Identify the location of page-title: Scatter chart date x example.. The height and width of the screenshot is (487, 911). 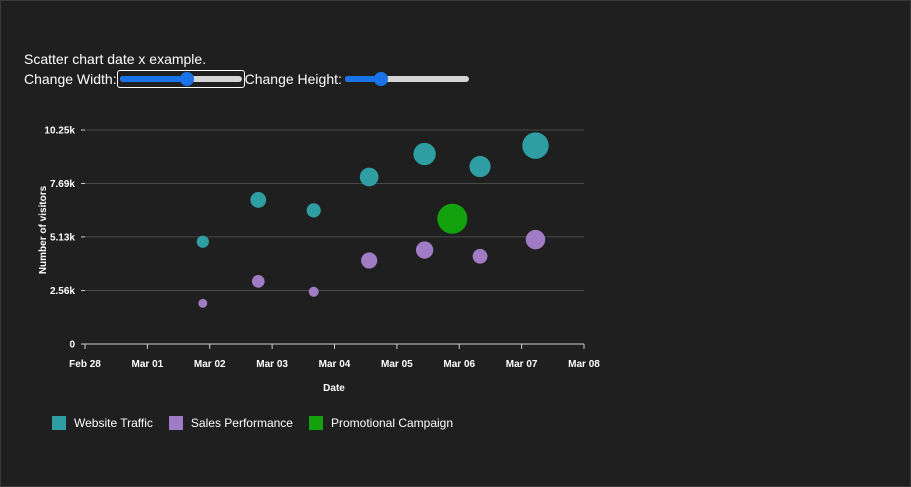
(115, 59).